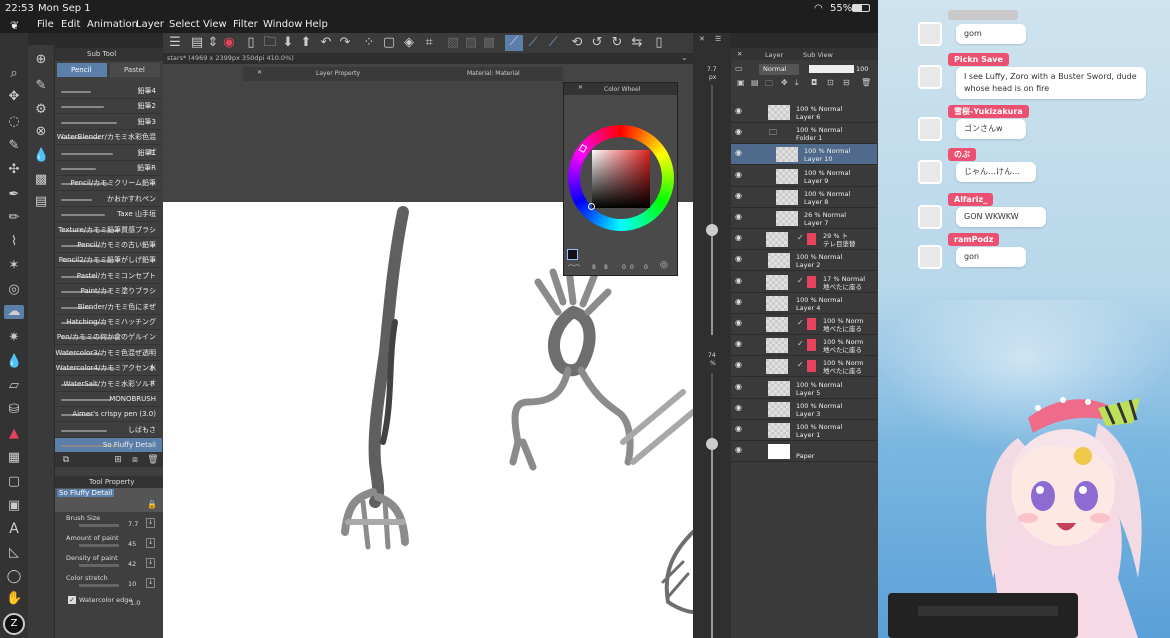  What do you see at coordinates (108, 107) in the screenshot?
I see `brush-item: 鉛筆2` at bounding box center [108, 107].